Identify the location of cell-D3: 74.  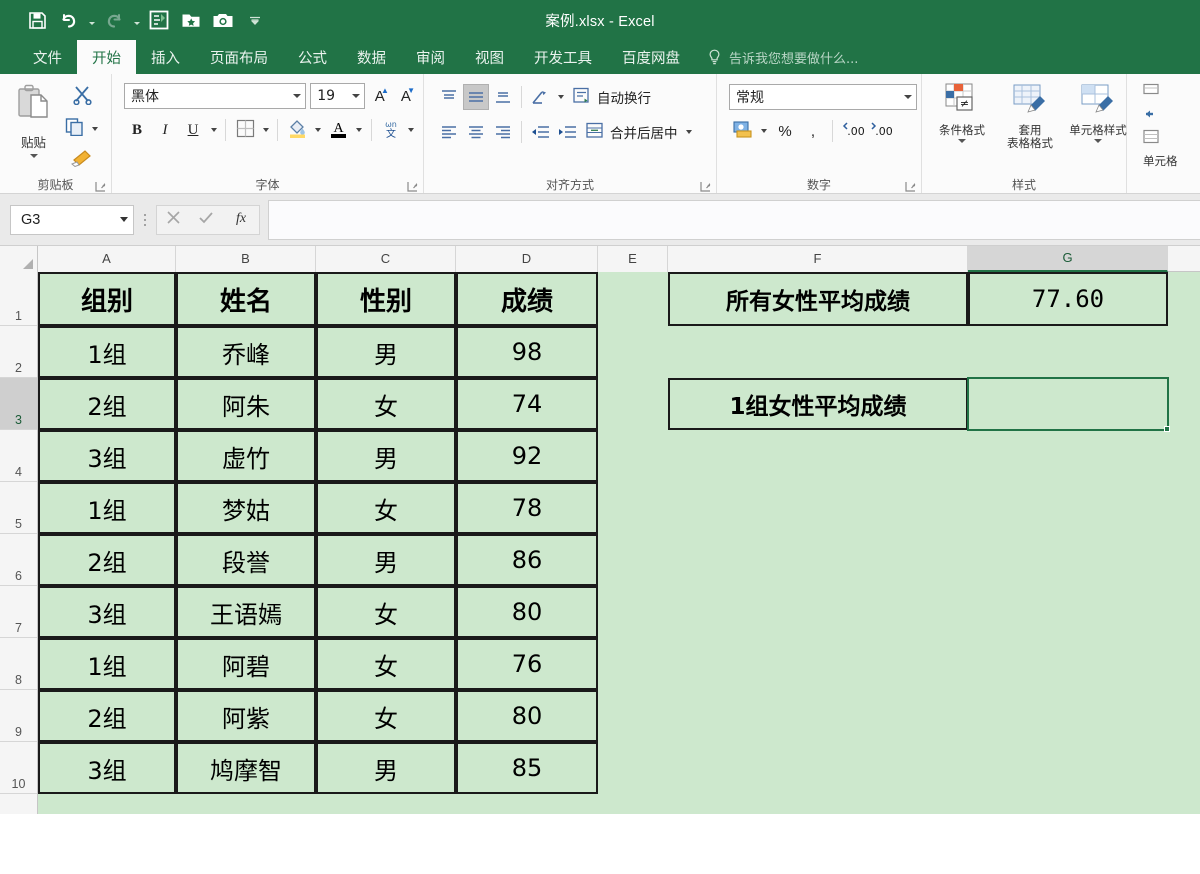
(527, 404).